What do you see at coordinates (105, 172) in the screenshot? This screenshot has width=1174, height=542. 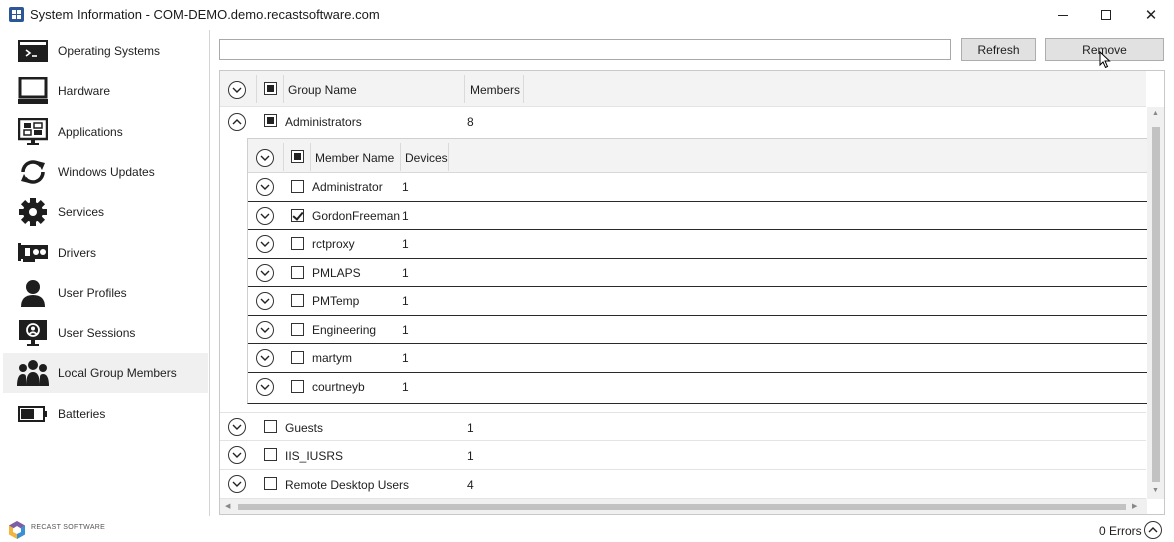 I see `sidebar-item-windows-updates: Windows Updates` at bounding box center [105, 172].